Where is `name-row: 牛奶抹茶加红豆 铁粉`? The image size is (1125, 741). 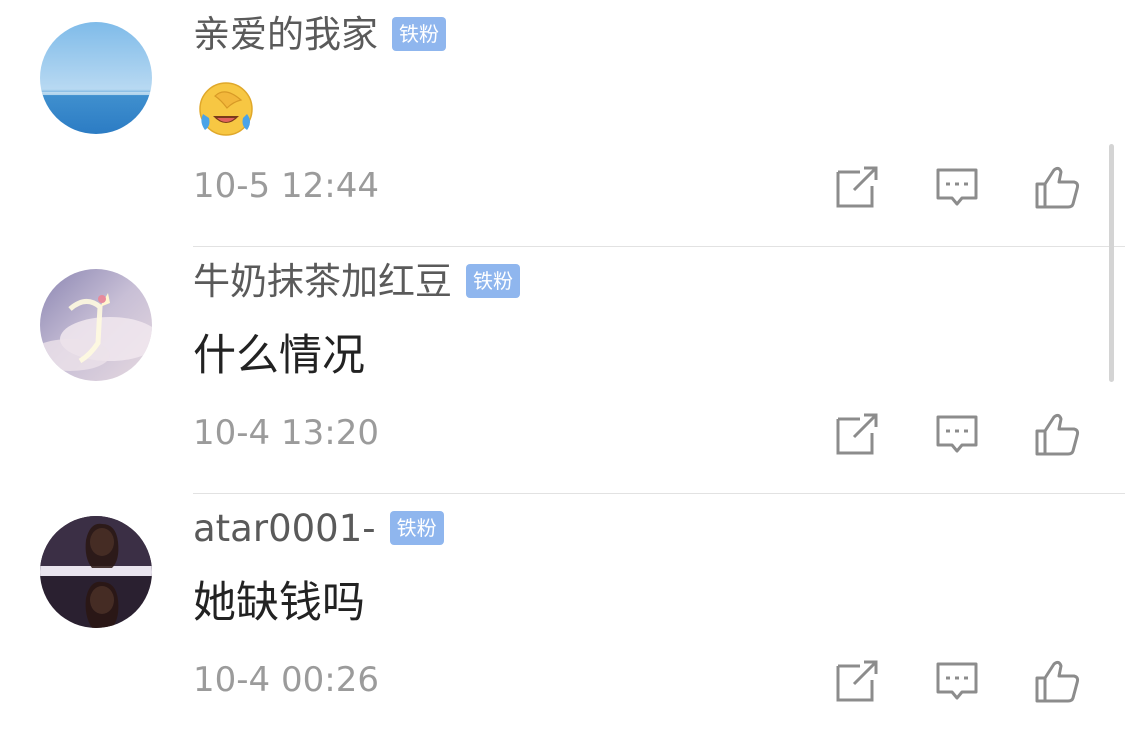
name-row: 牛奶抹茶加红豆 铁粉 is located at coordinates (356, 281).